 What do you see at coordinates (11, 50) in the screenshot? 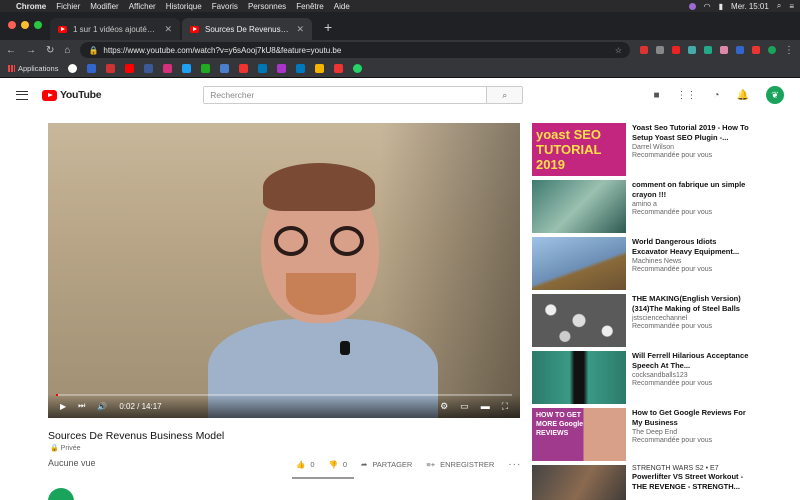
I see `back-icon: ←` at bounding box center [11, 50].